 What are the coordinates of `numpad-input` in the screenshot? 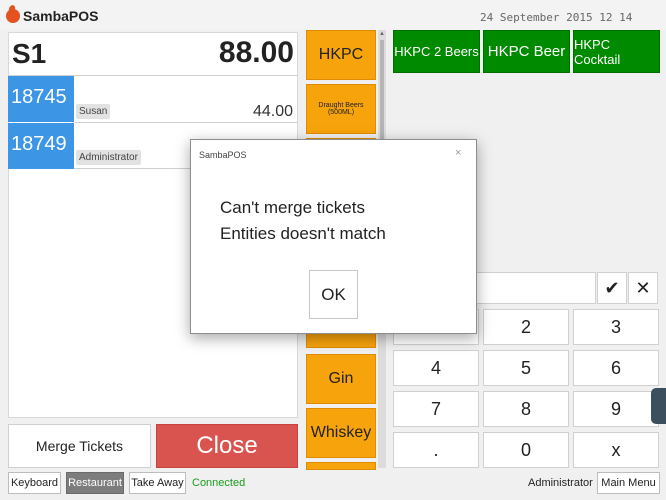 It's located at (536, 288).